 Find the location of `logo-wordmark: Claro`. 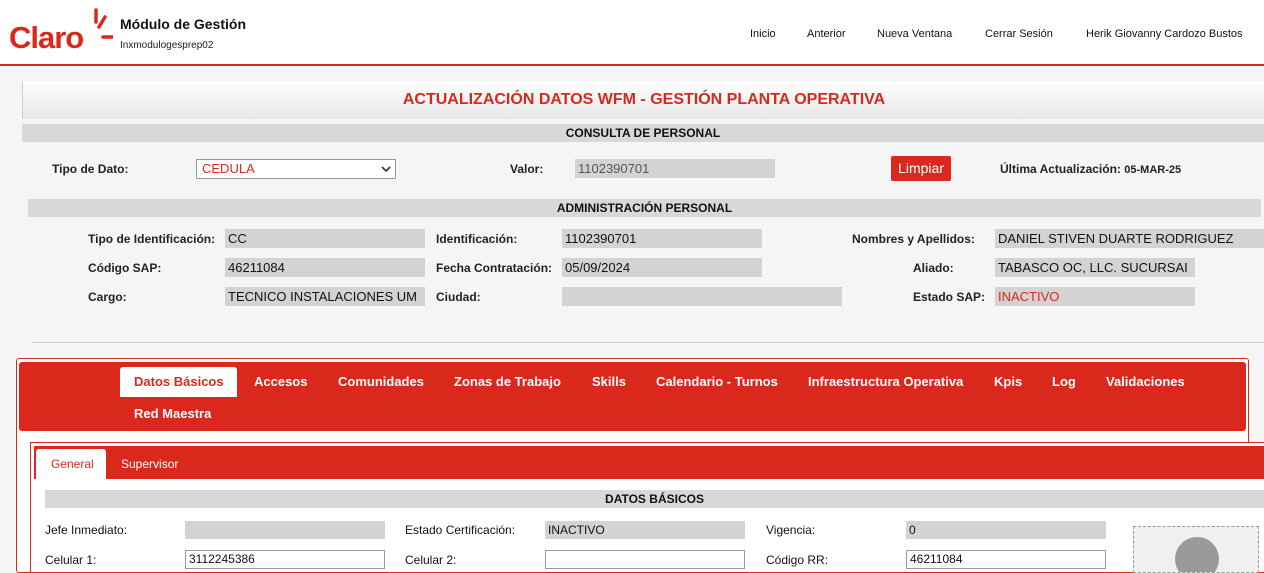

logo-wordmark: Claro is located at coordinates (46, 37).